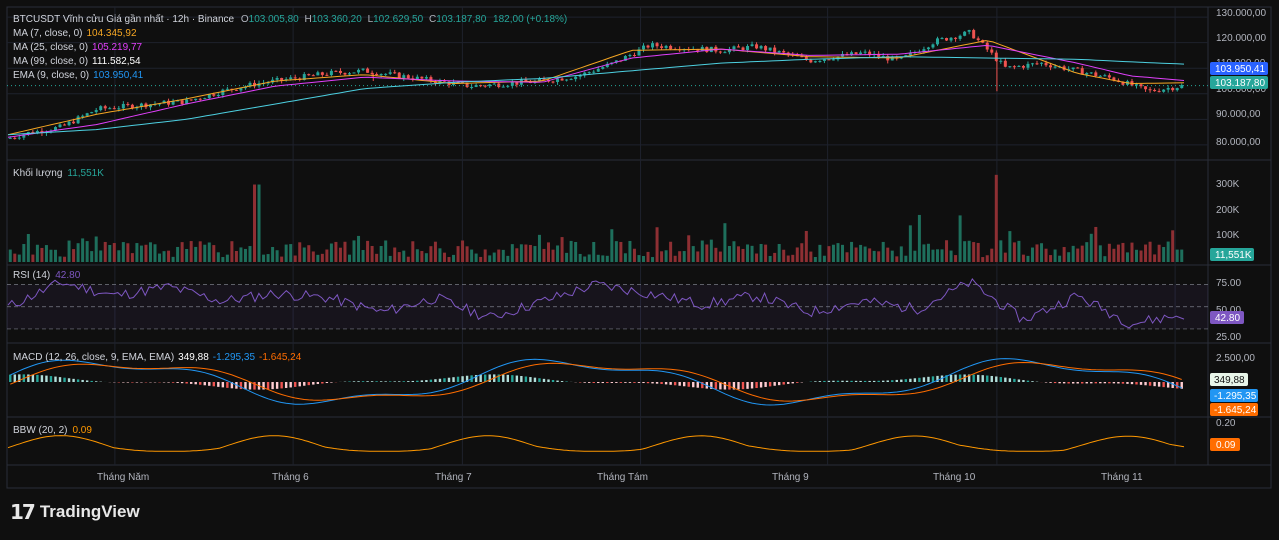  What do you see at coordinates (1235, 358) in the screenshot?
I see `macd-tick-label: 2.500,00` at bounding box center [1235, 358].